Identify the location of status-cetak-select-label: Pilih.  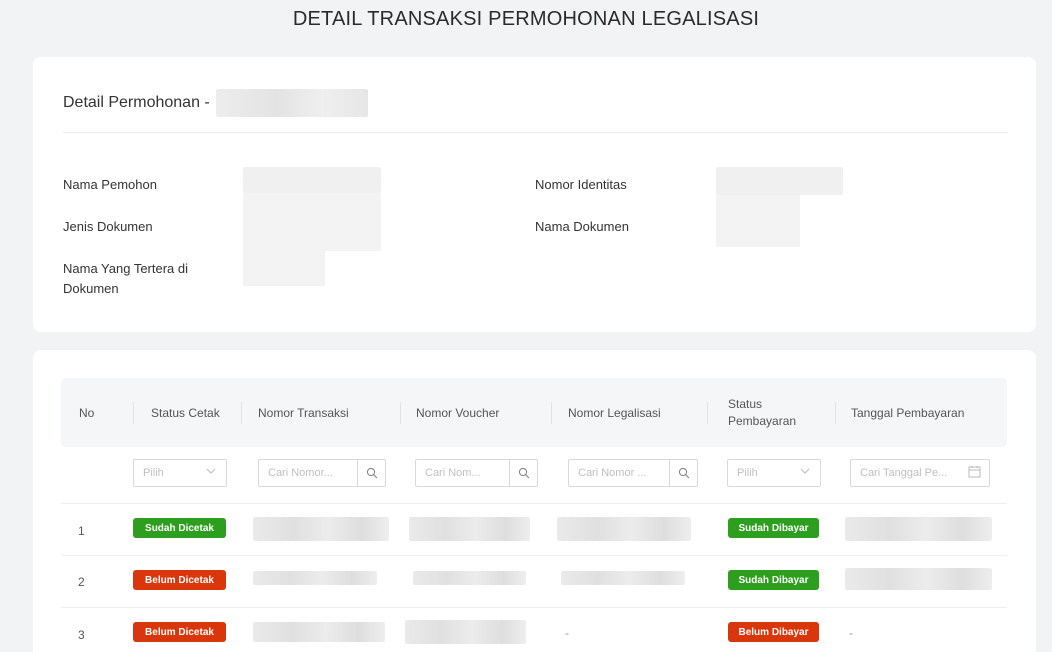
(153, 473).